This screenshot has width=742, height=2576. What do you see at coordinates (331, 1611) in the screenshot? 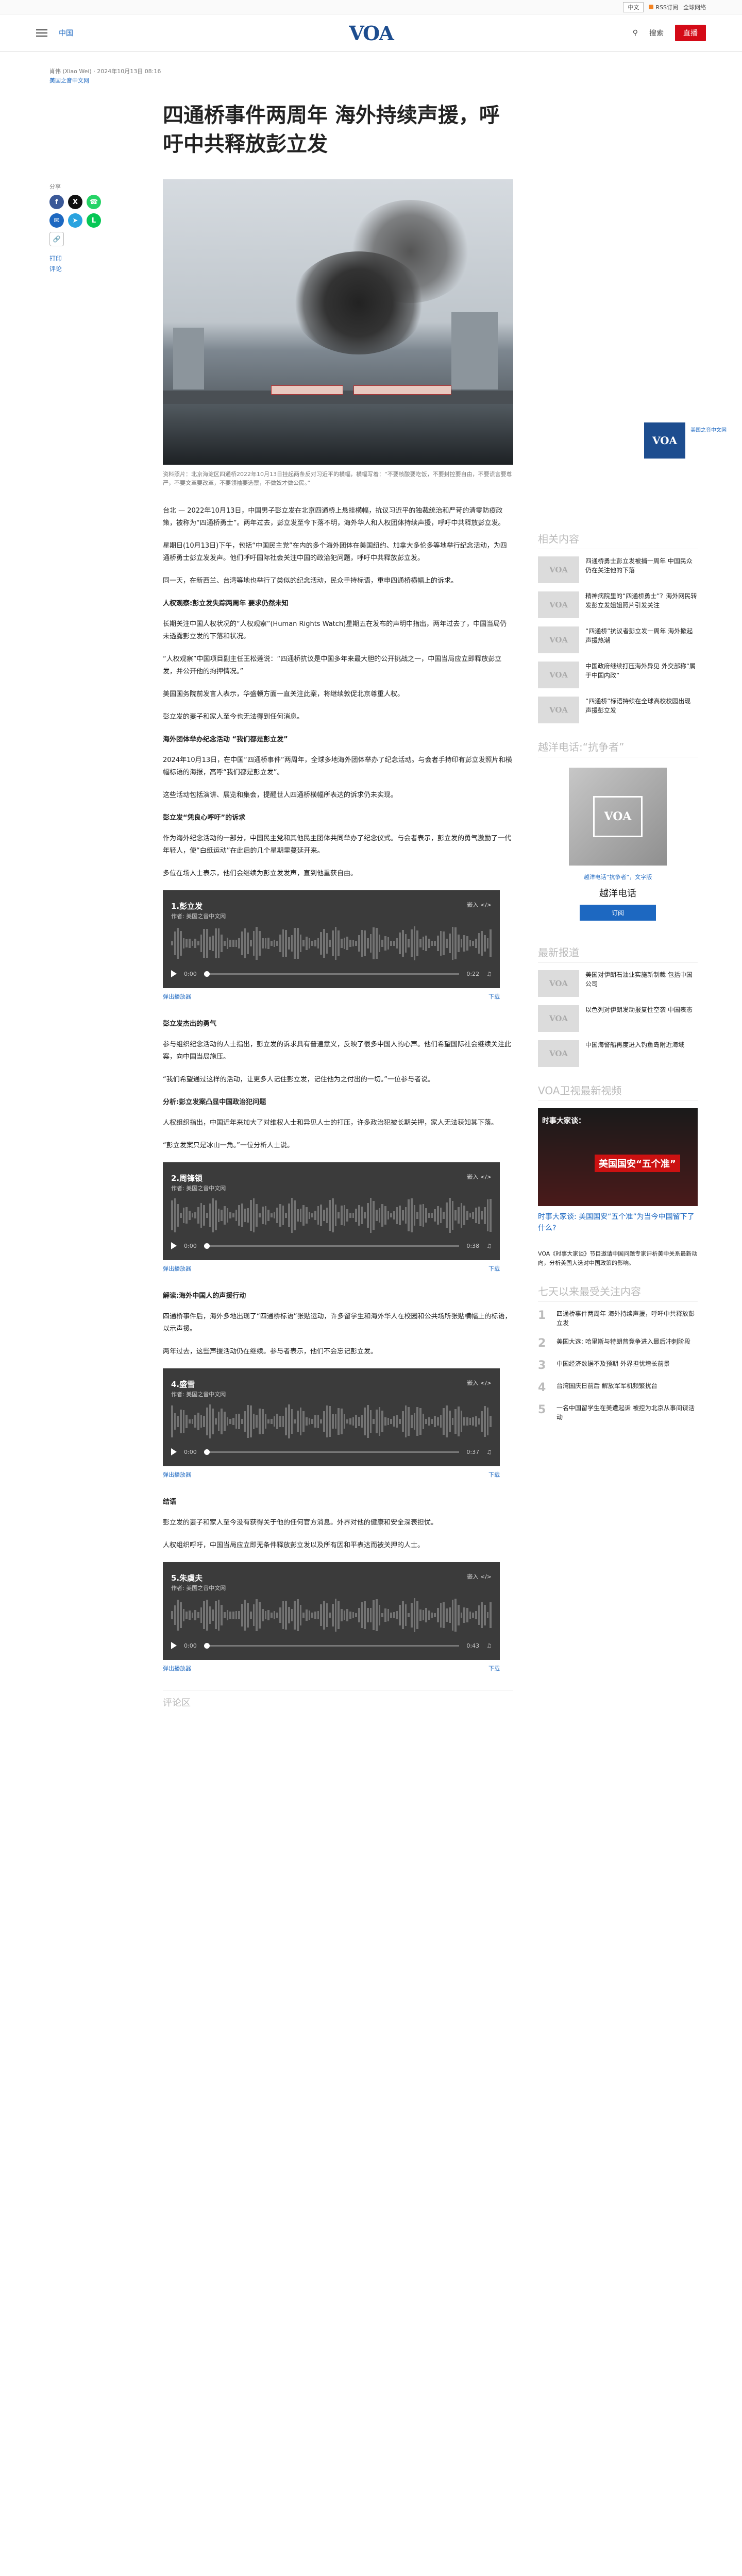
I see `audio-player: 5.朱虞夫 作者: 美国之音中文网 嵌入 </> 0:00 0:43 ♫` at bounding box center [331, 1611].